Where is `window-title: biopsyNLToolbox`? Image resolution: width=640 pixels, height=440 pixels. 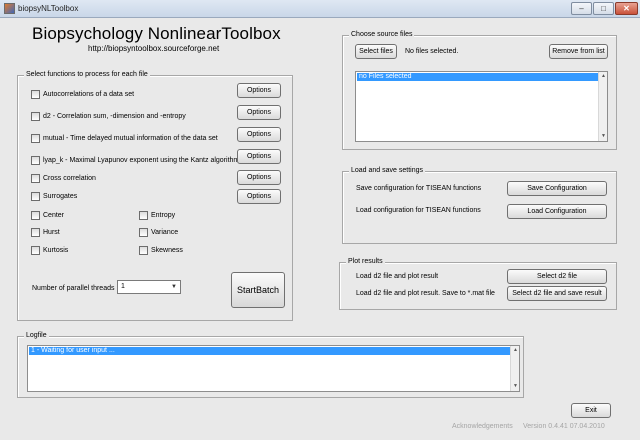
window-title: biopsyNLToolbox is located at coordinates (48, 8).